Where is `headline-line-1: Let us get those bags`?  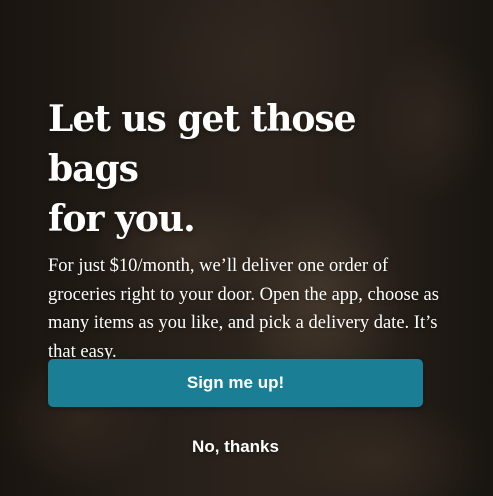 headline-line-1: Let us get those bags is located at coordinates (202, 144).